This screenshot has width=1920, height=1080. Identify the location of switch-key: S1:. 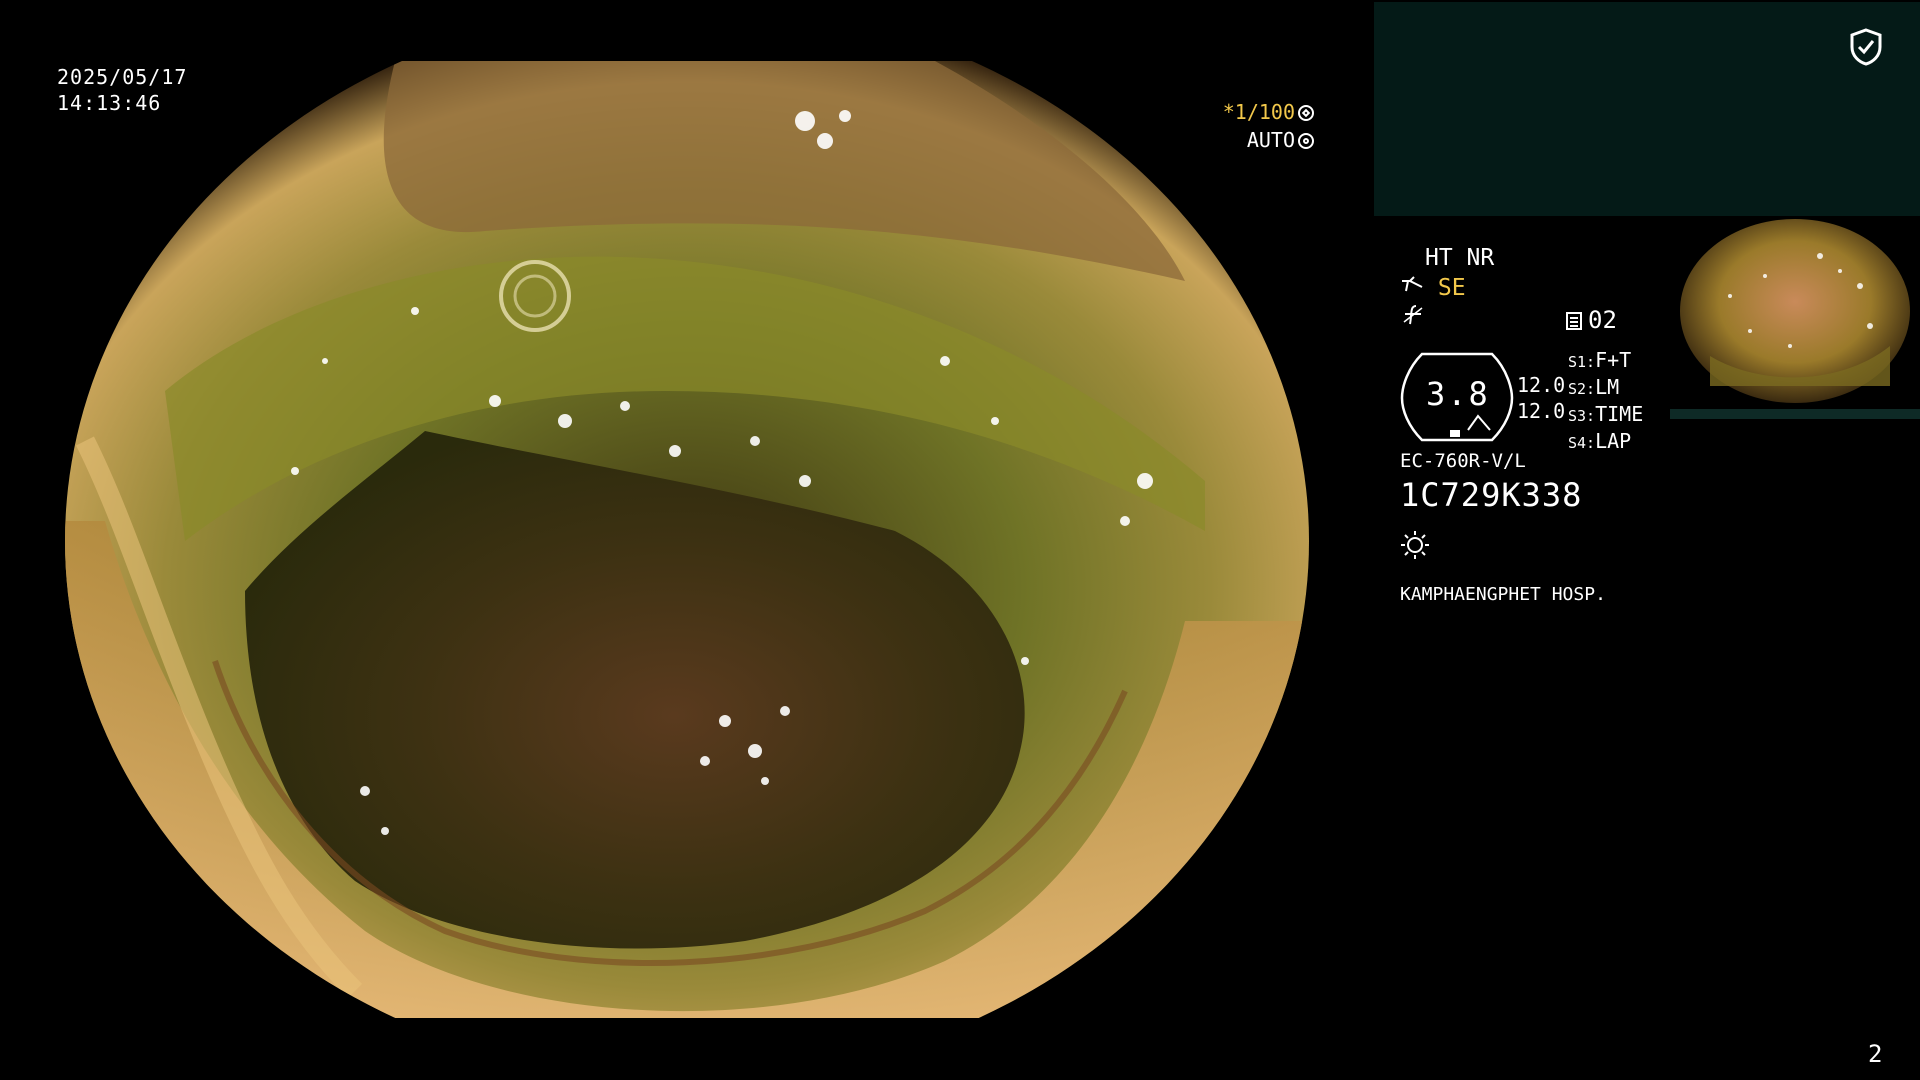
(1582, 362).